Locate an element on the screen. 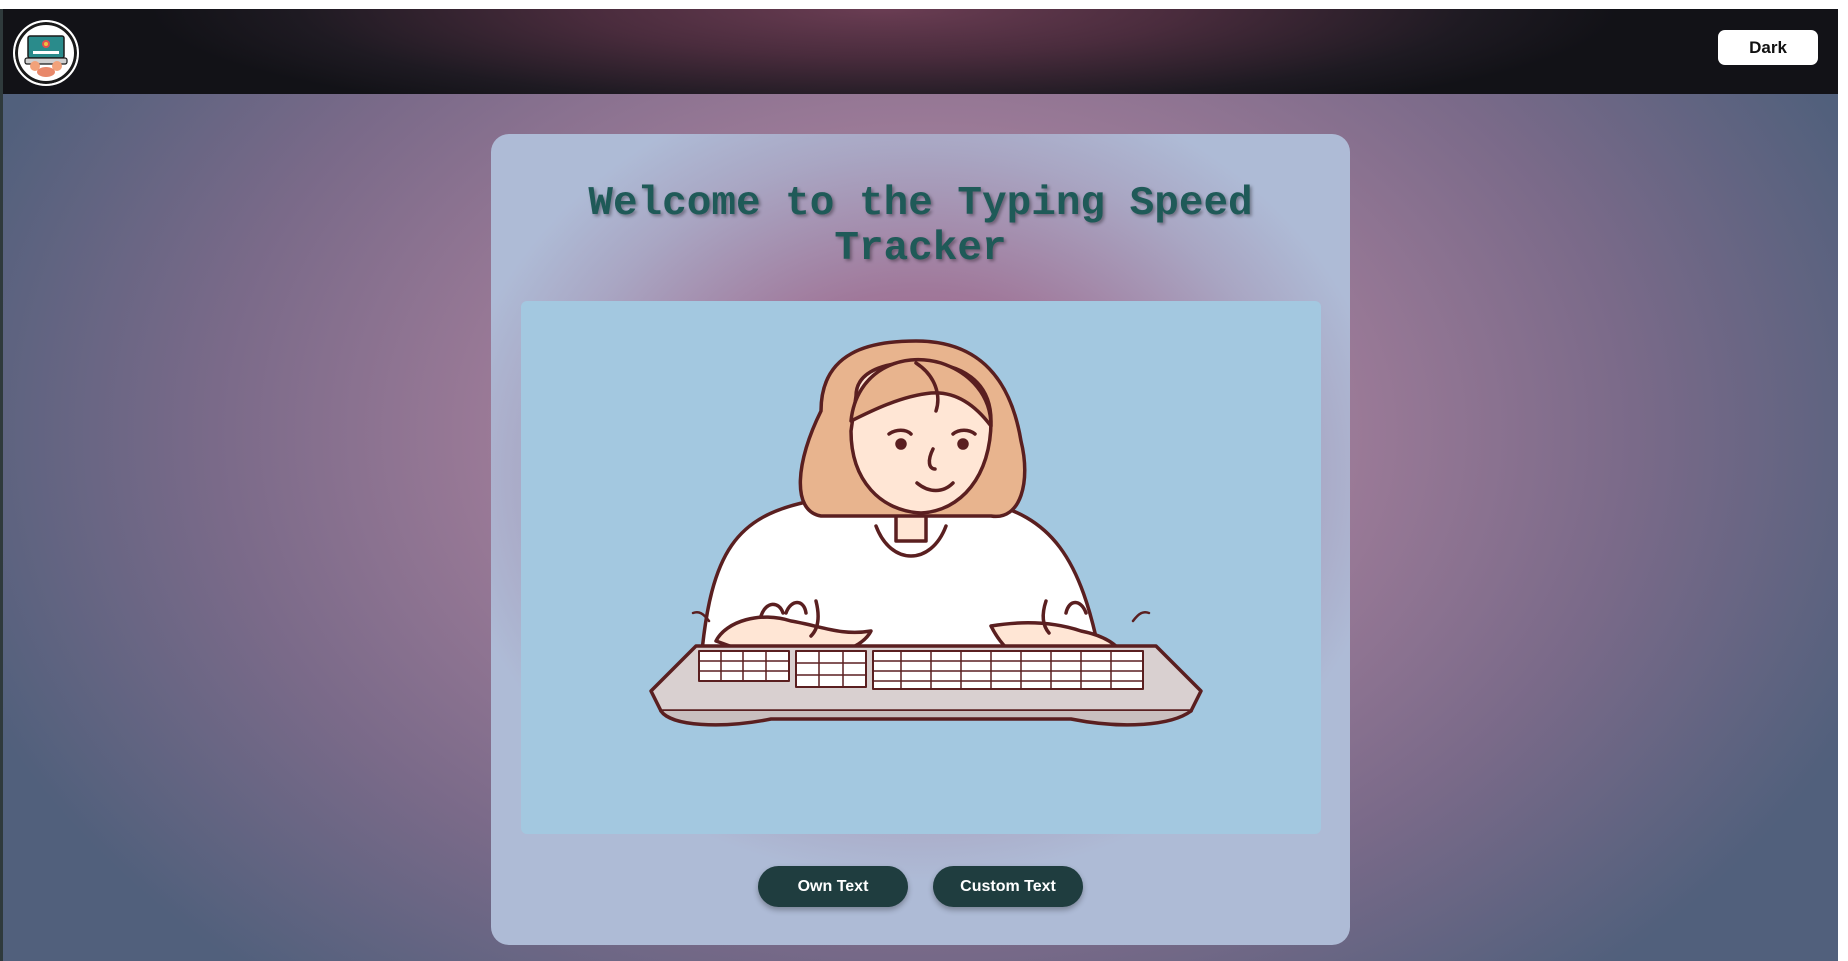 This screenshot has height=961, width=1848. browser-top-strip is located at coordinates (924, 4).